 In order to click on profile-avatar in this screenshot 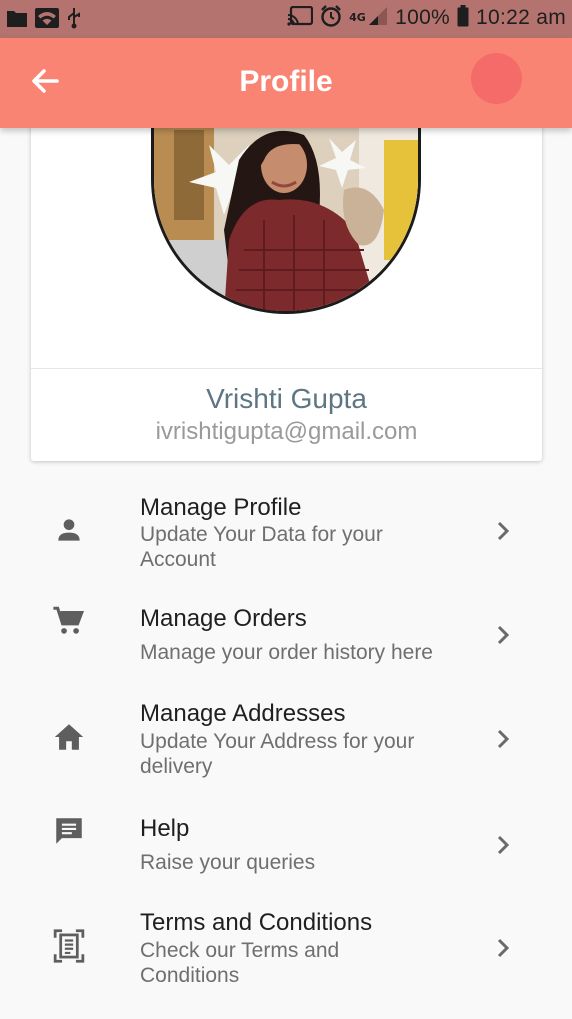, I will do `click(286, 217)`.